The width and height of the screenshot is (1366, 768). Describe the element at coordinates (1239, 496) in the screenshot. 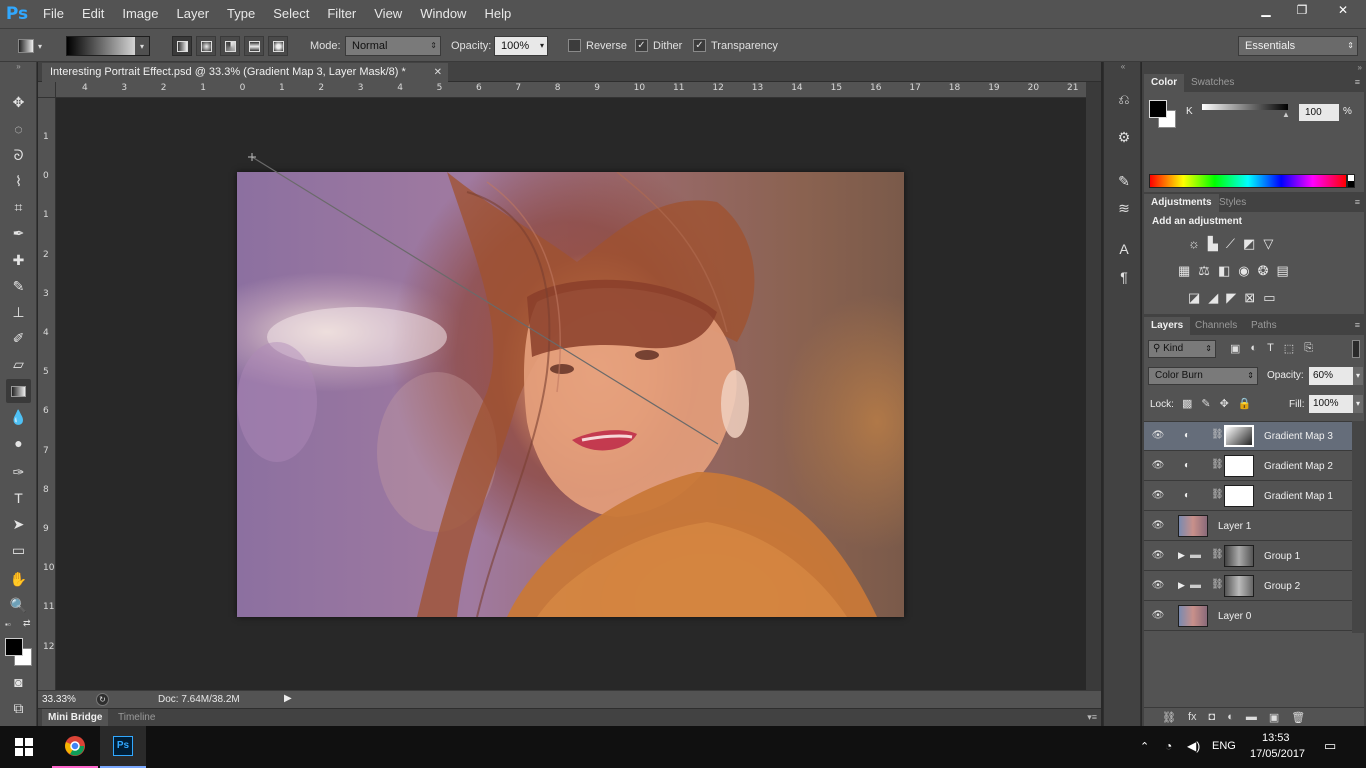

I see `layer-mask-thumbnail` at that location.